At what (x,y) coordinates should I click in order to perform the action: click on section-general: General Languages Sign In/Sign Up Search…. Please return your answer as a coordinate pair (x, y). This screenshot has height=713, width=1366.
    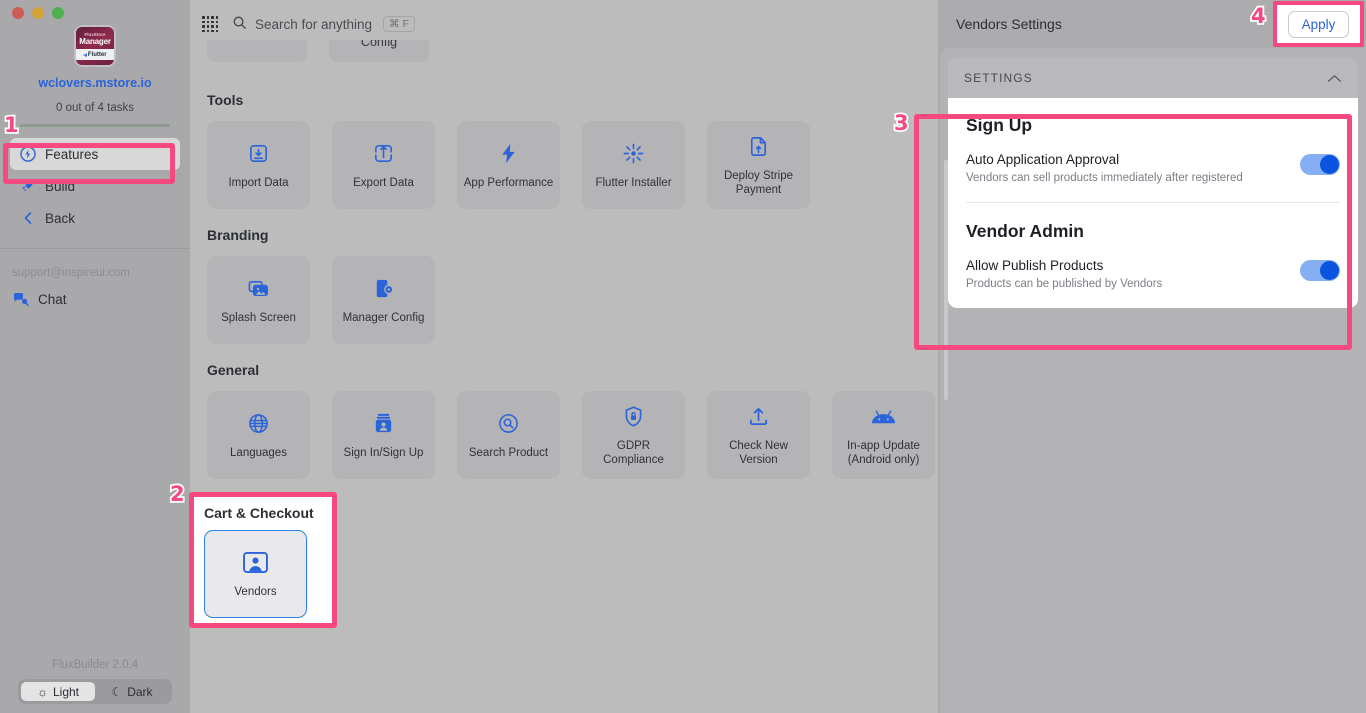
    Looking at the image, I should click on (571, 420).